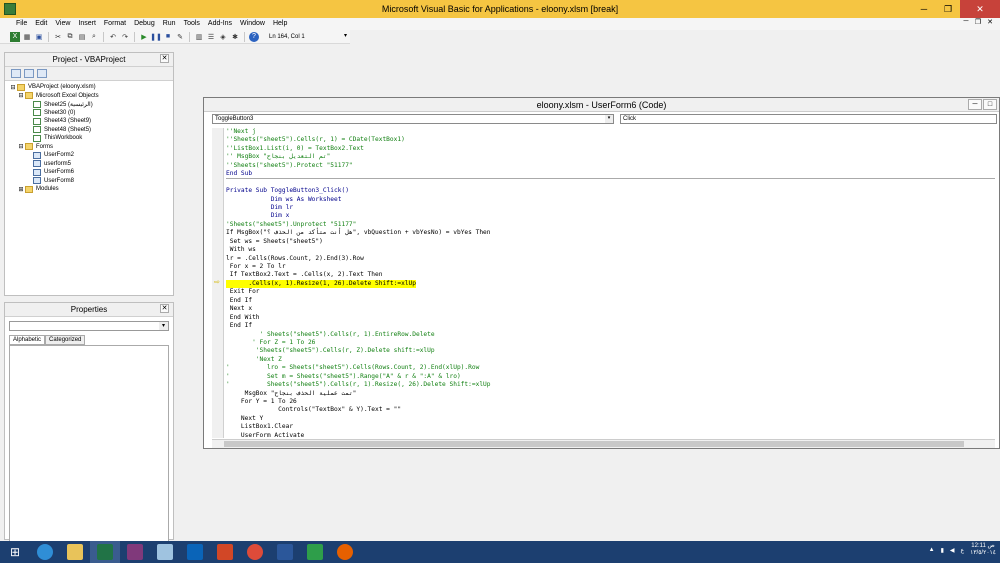  What do you see at coordinates (220, 24) in the screenshot?
I see `menu-addins: Add-Ins` at bounding box center [220, 24].